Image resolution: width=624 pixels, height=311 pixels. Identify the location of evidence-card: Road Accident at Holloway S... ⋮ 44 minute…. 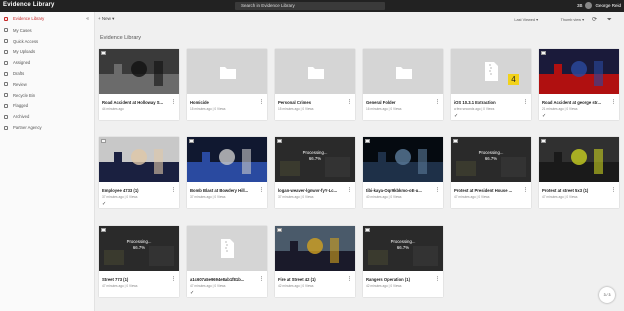
(139, 84).